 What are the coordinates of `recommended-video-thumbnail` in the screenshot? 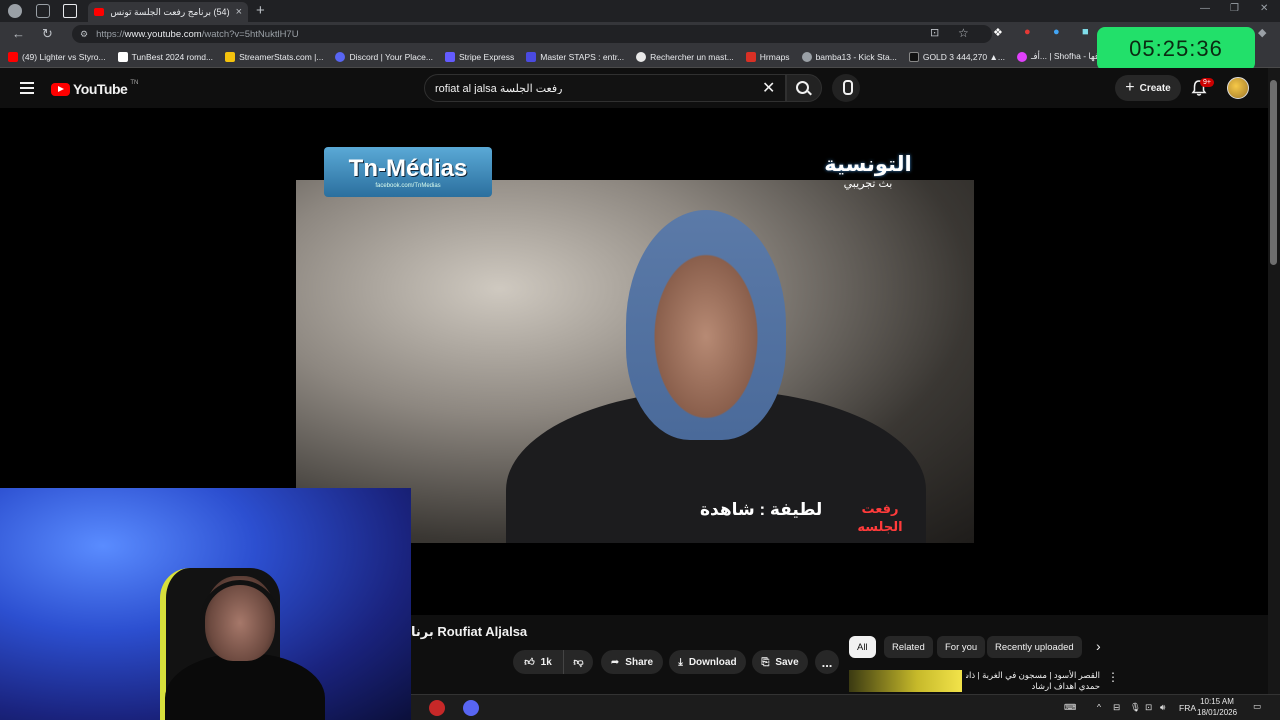 It's located at (905, 681).